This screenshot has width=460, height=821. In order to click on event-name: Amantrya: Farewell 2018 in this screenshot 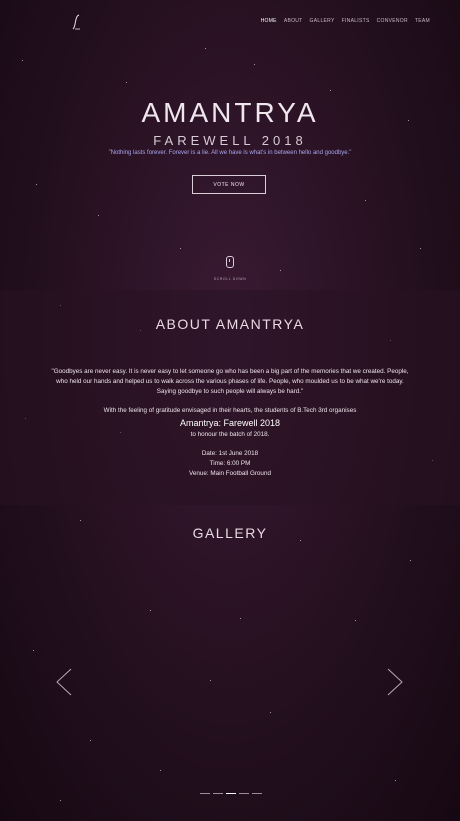, I will do `click(230, 423)`.